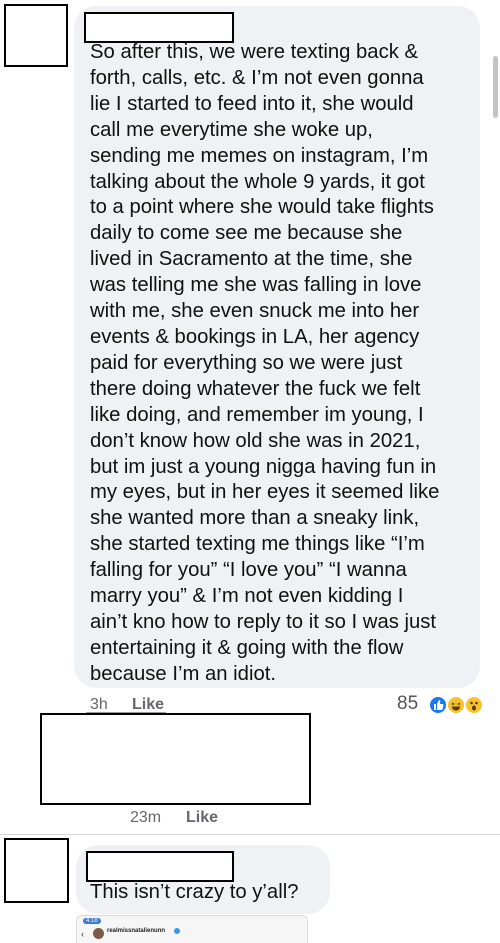 The height and width of the screenshot is (943, 500). I want to click on comment-line: with me, she even snuck me into her, so click(255, 311).